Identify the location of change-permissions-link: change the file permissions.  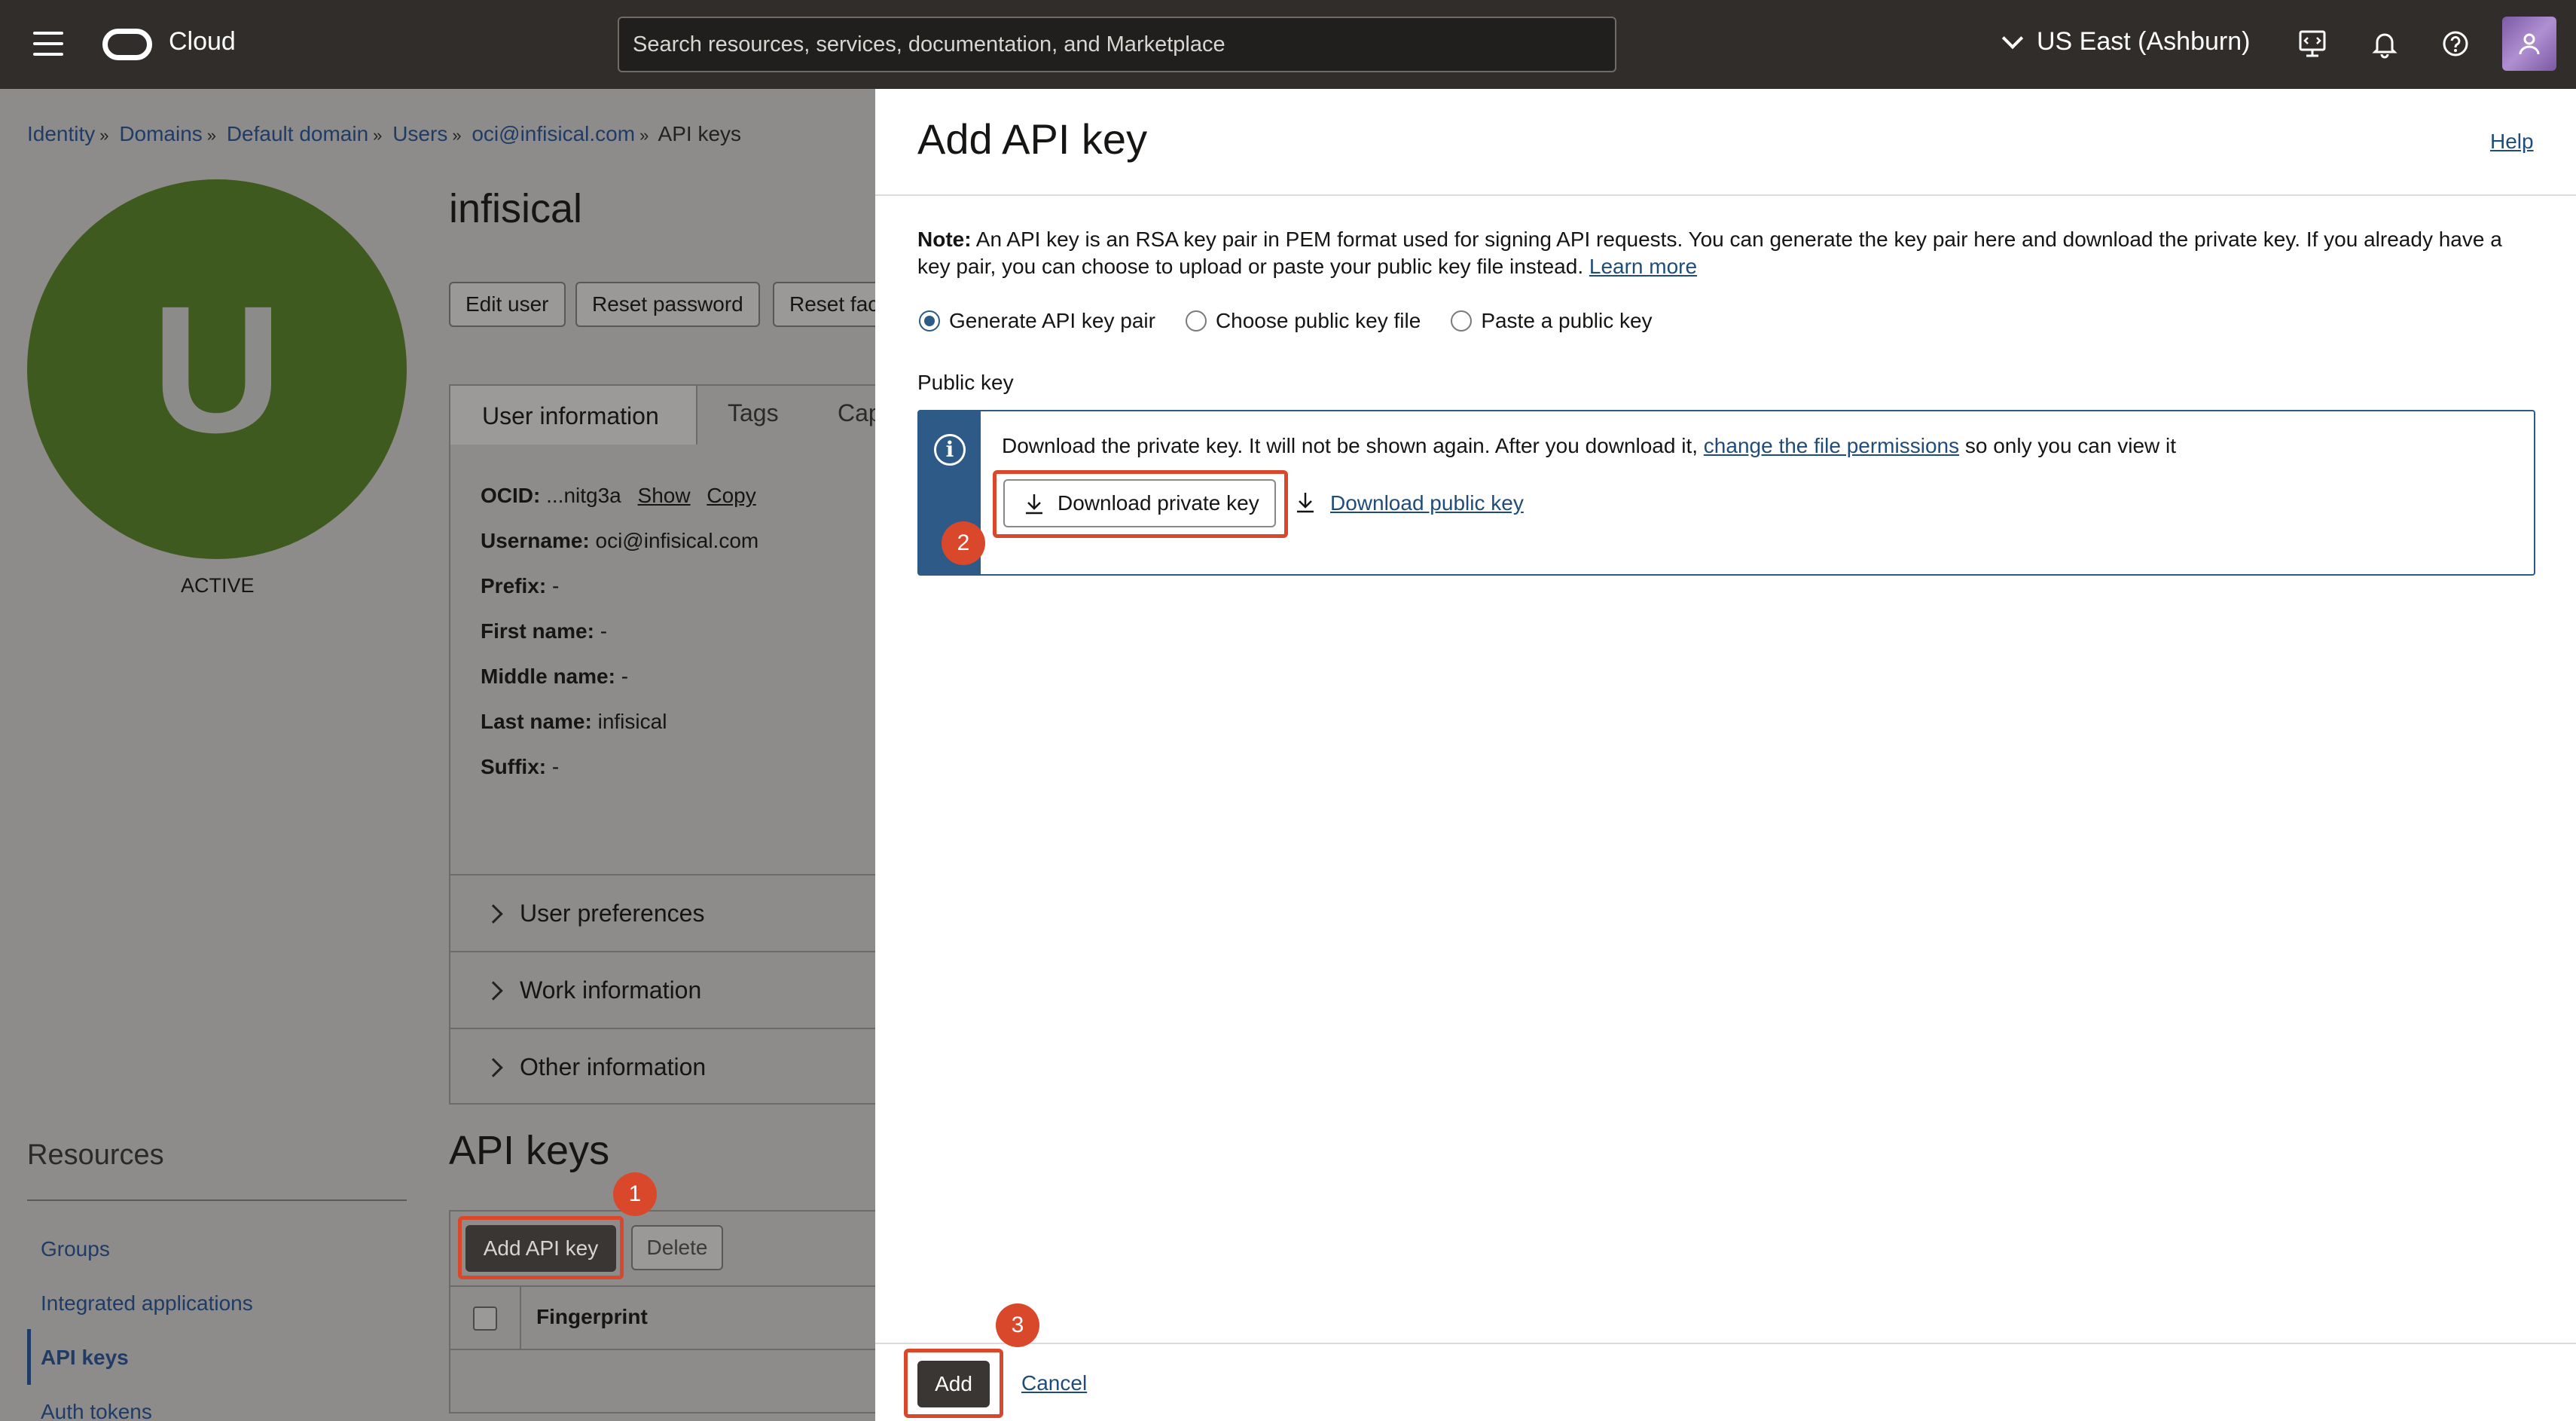
(1832, 445).